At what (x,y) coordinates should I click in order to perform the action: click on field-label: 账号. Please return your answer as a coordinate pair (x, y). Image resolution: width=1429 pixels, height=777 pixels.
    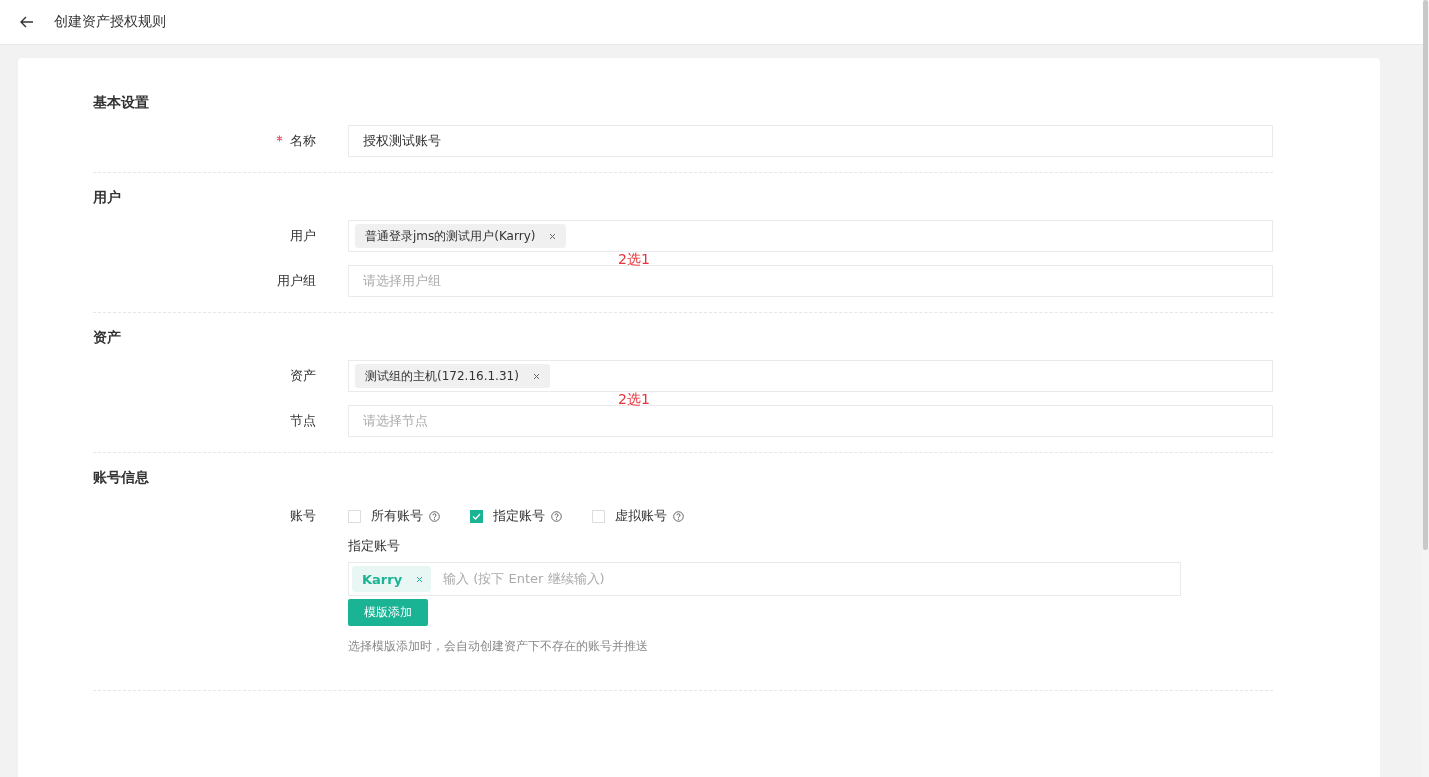
    Looking at the image, I should click on (303, 515).